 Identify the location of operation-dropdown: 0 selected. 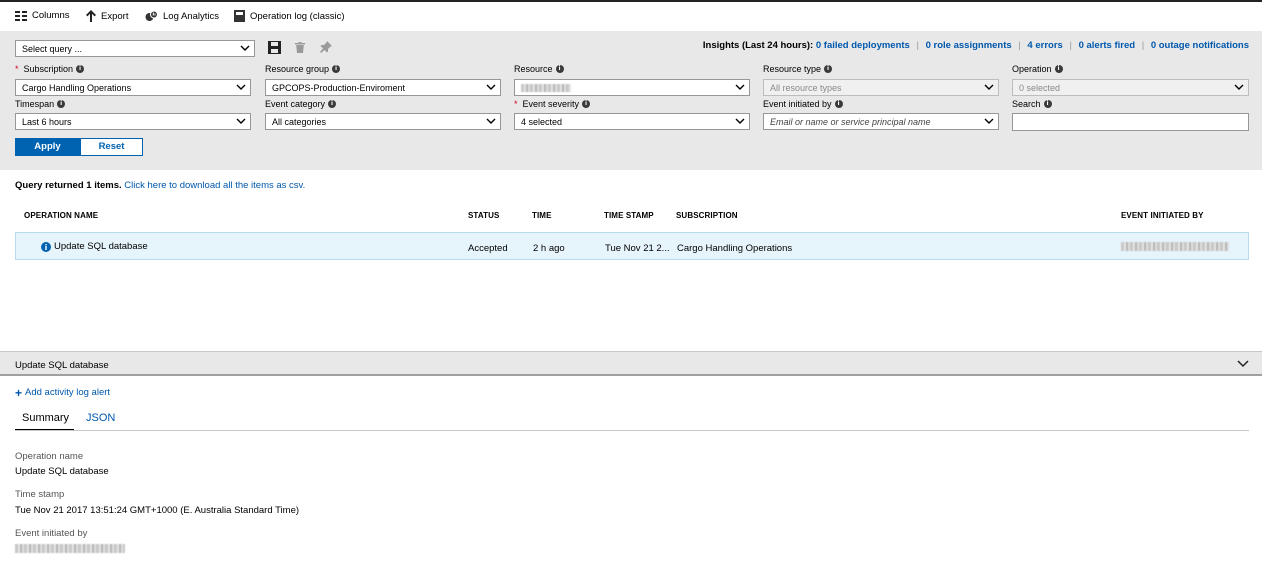
(1130, 87).